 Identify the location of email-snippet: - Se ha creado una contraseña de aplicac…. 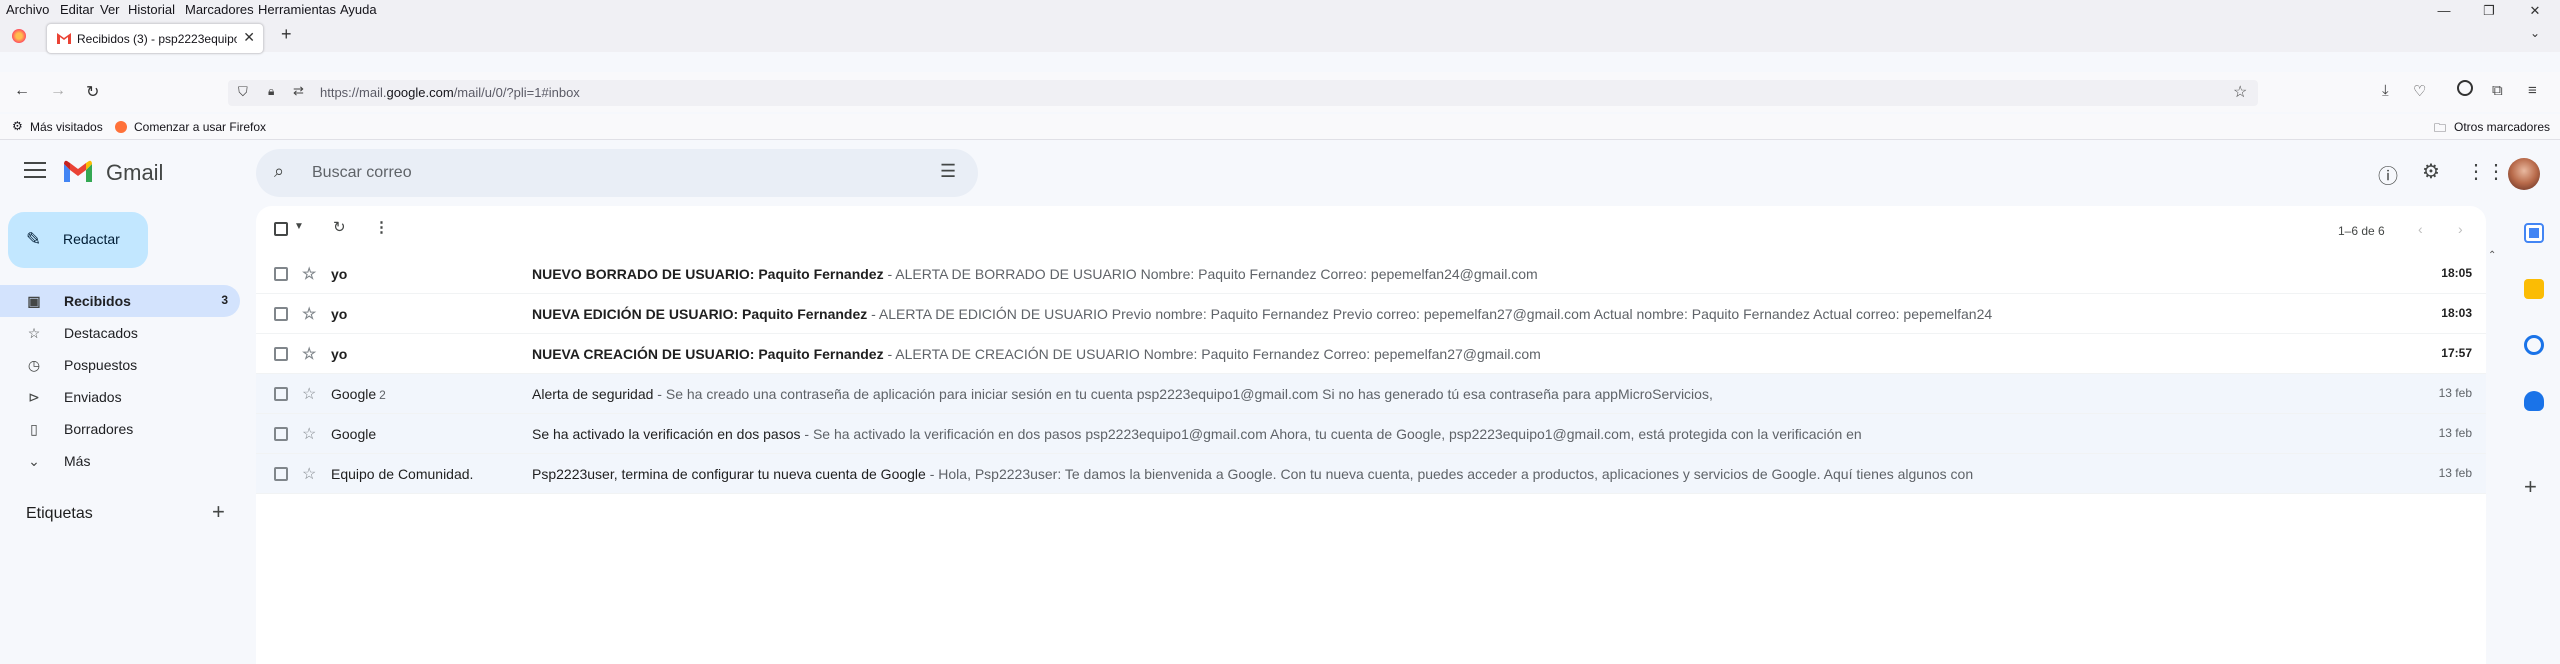
(1183, 394).